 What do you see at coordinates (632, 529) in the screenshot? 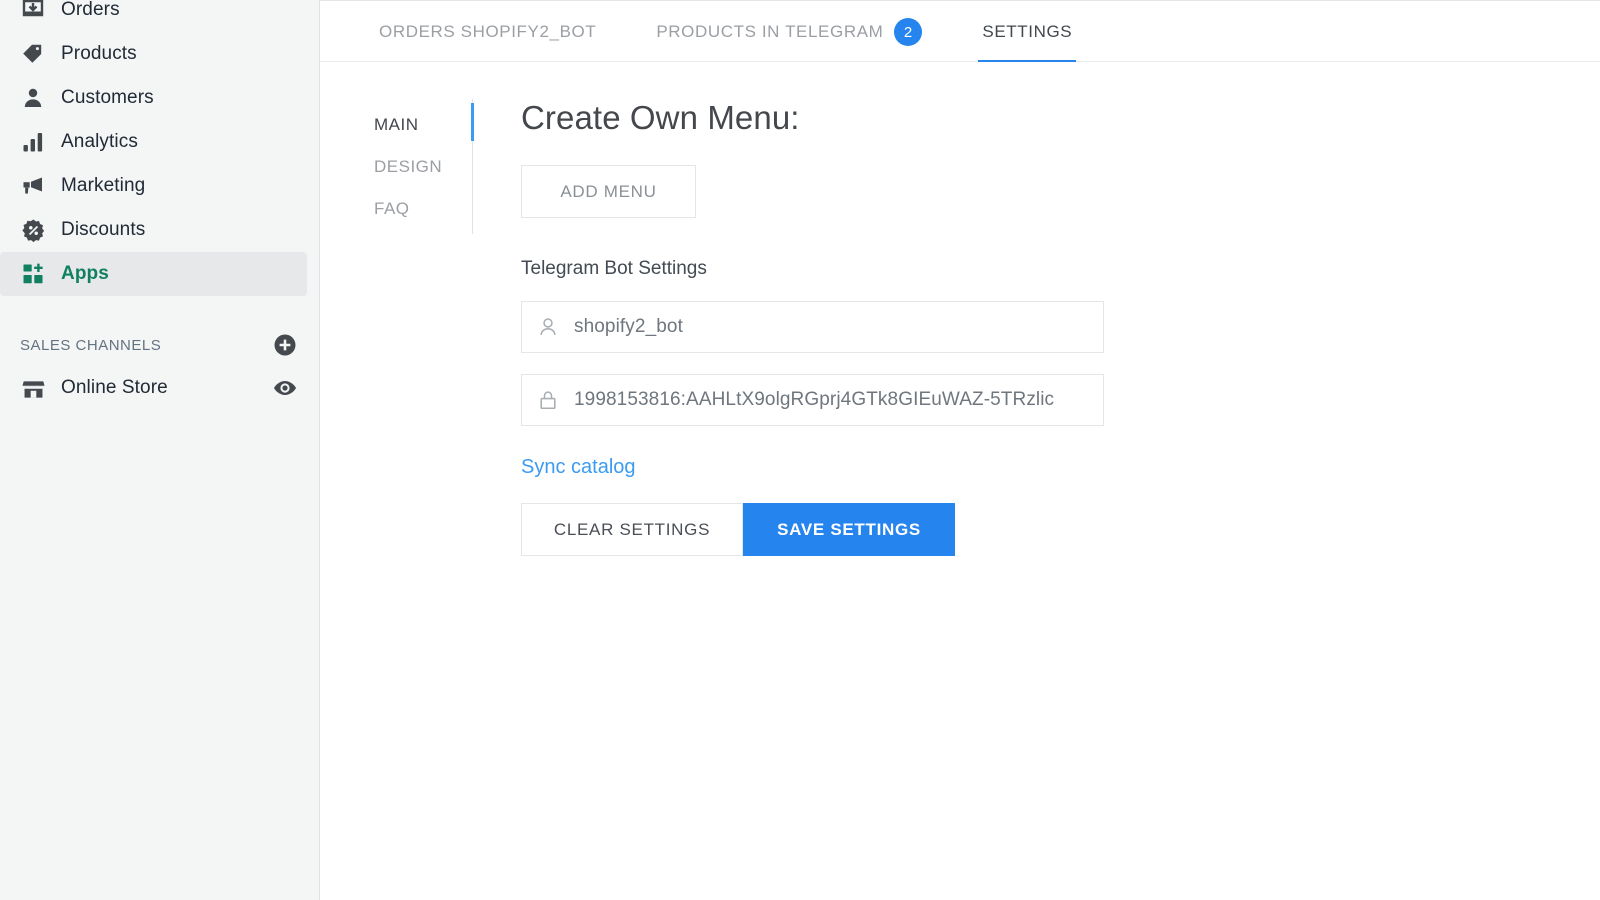
I see `clear-settings-button: CLEAR SETTINGS` at bounding box center [632, 529].